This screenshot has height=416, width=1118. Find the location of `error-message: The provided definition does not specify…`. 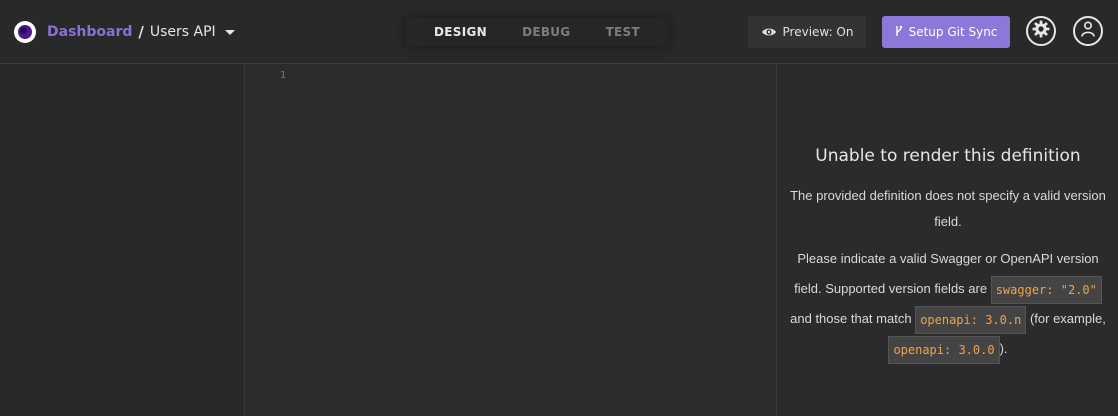

error-message: The provided definition does not specify… is located at coordinates (948, 208).